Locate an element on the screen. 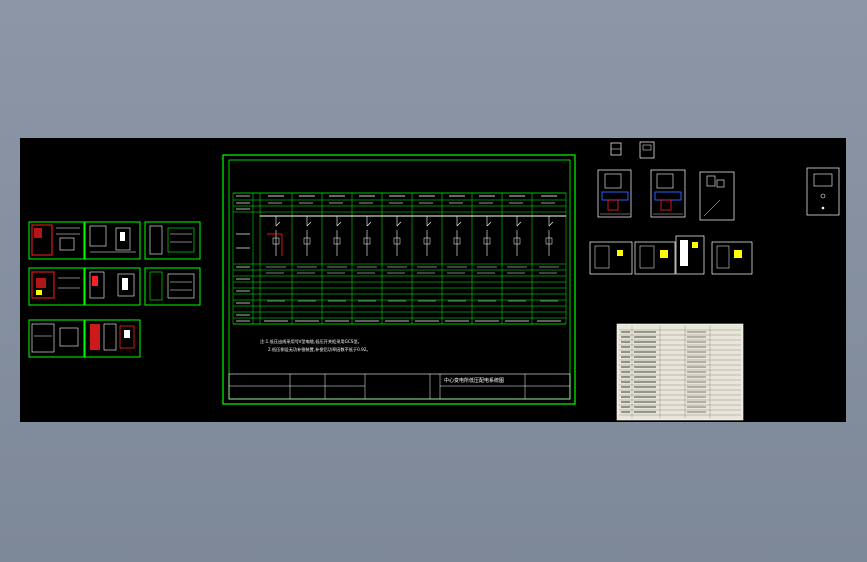 The width and height of the screenshot is (867, 562). right-detail-drawings is located at coordinates (714, 281).